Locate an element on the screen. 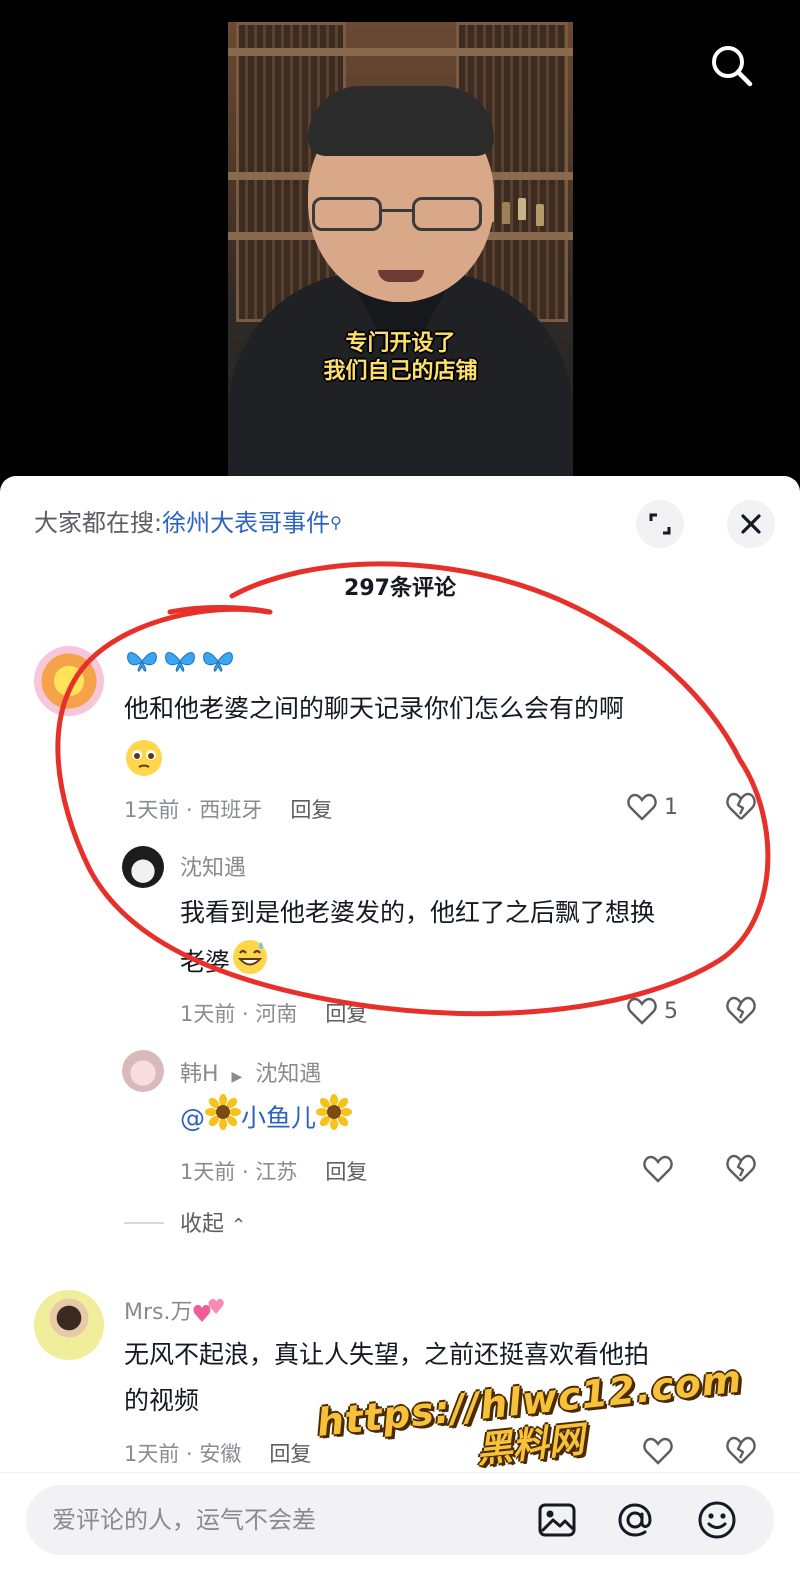  collapse-label: 收起 is located at coordinates (202, 1224).